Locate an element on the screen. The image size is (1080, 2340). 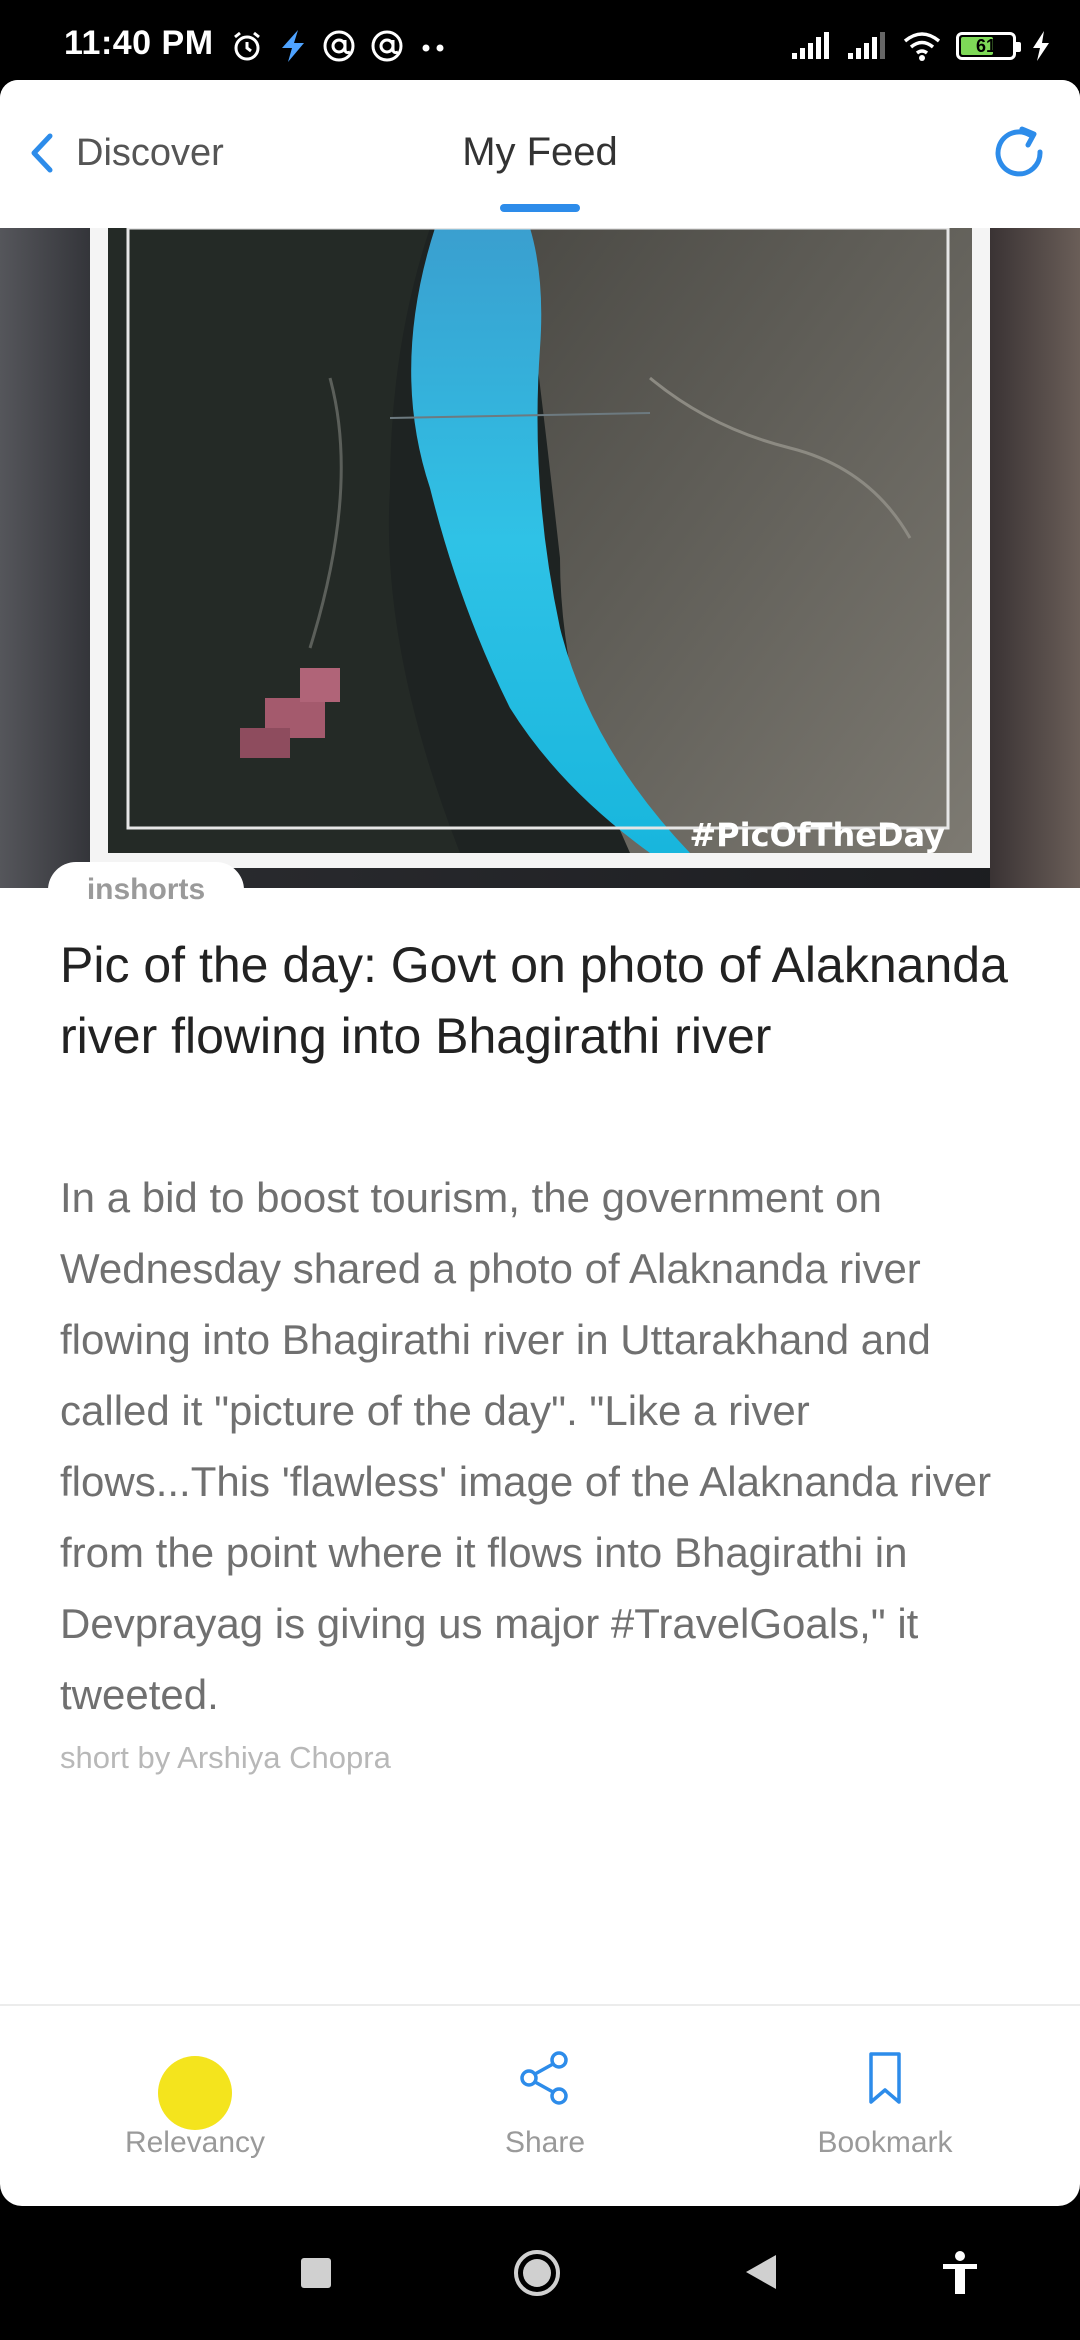
charging-icon is located at coordinates (1041, 46).